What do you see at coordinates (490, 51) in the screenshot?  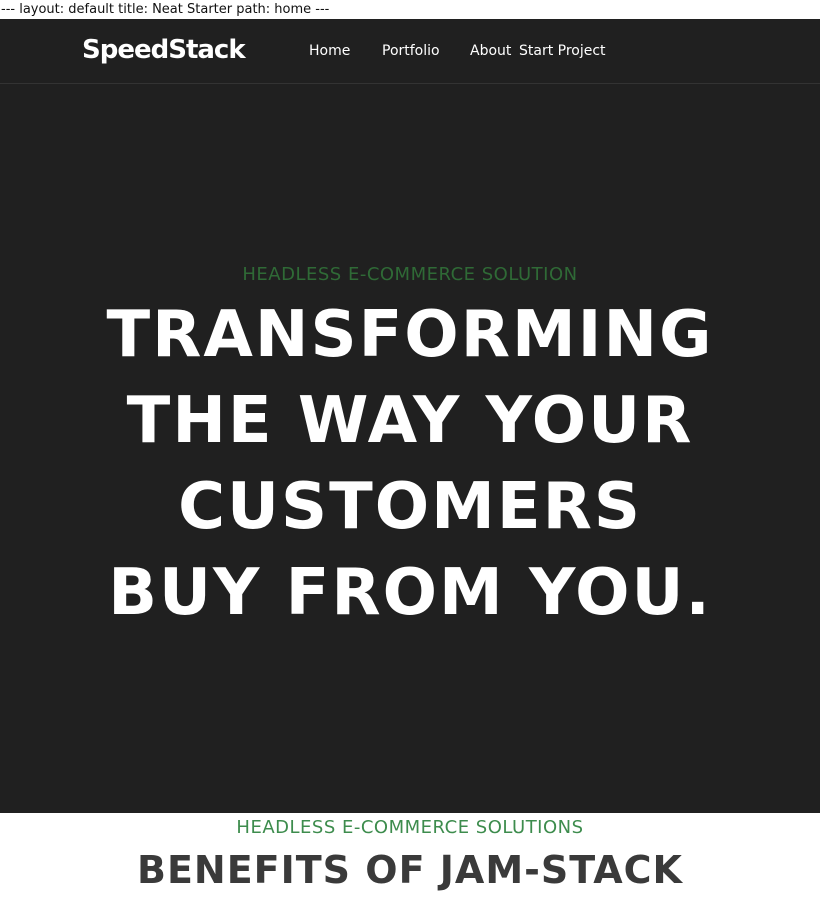 I see `nav-link-about: About` at bounding box center [490, 51].